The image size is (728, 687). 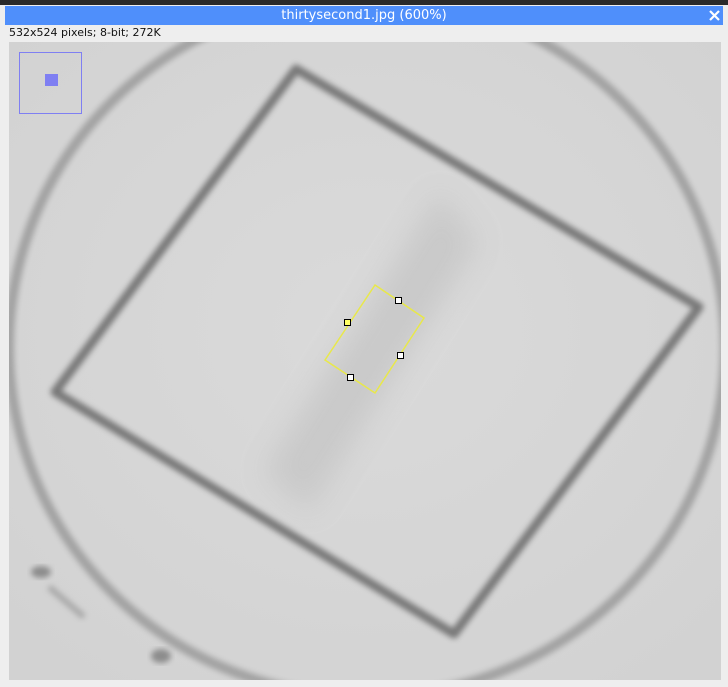 I want to click on window-title: thirtysecond1.jpg (600%), so click(x=364, y=15).